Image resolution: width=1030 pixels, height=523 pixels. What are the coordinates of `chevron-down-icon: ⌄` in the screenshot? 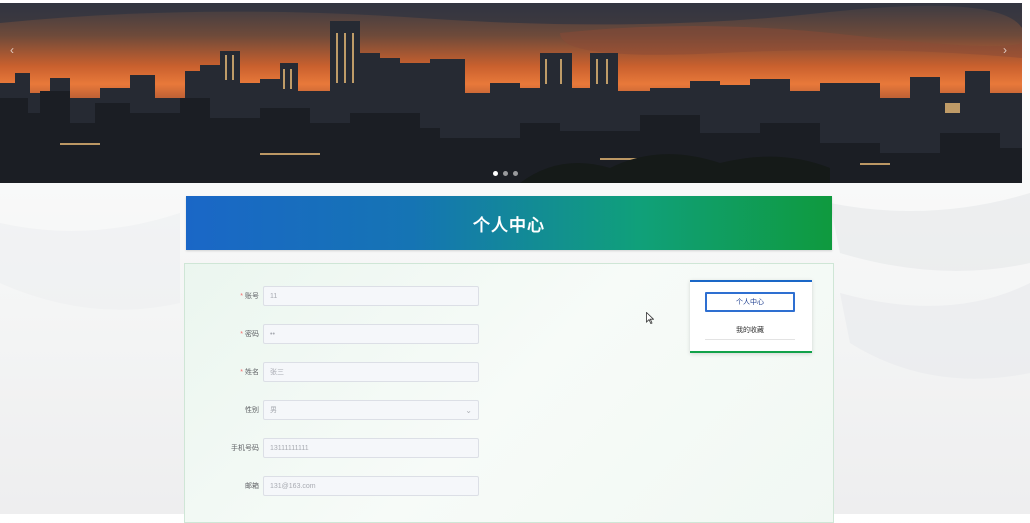 It's located at (468, 410).